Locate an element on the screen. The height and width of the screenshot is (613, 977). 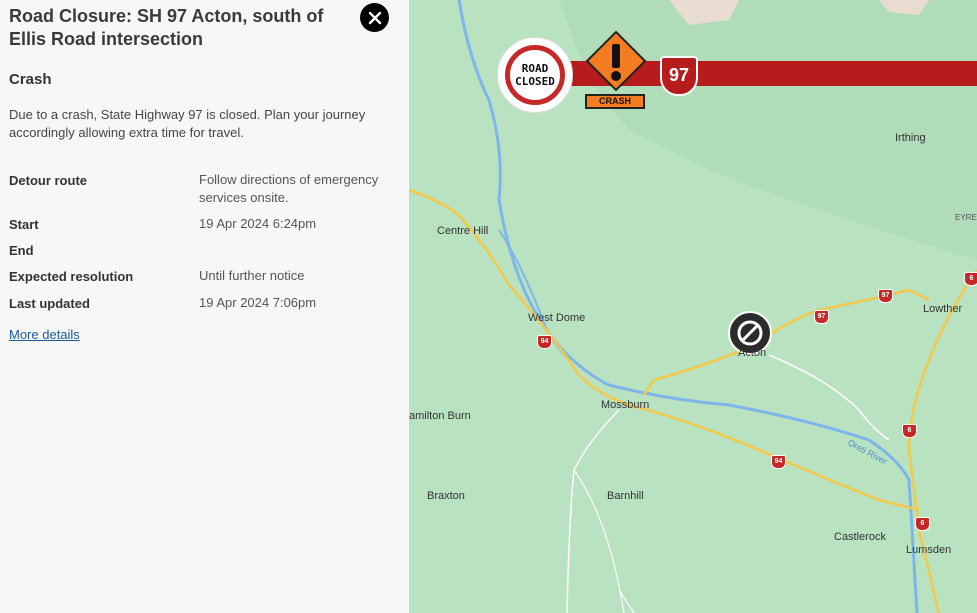
more-details-link: More details is located at coordinates (44, 334).